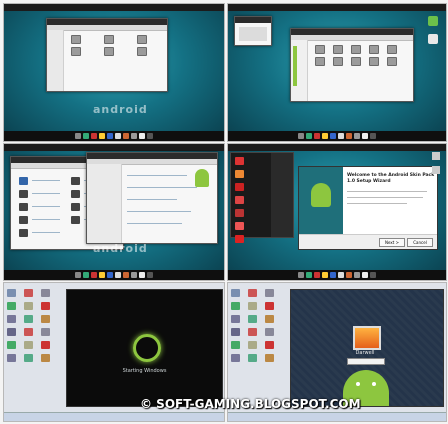 This screenshot has height=424, width=448. Describe the element at coordinates (392, 242) in the screenshot. I see `next-button: Next >` at that location.